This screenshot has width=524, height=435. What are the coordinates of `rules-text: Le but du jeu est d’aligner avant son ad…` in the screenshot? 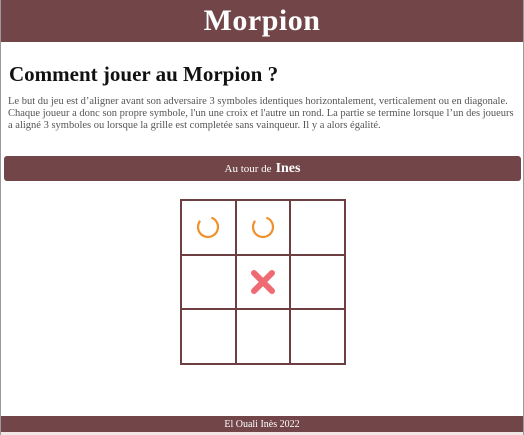 It's located at (264, 114).